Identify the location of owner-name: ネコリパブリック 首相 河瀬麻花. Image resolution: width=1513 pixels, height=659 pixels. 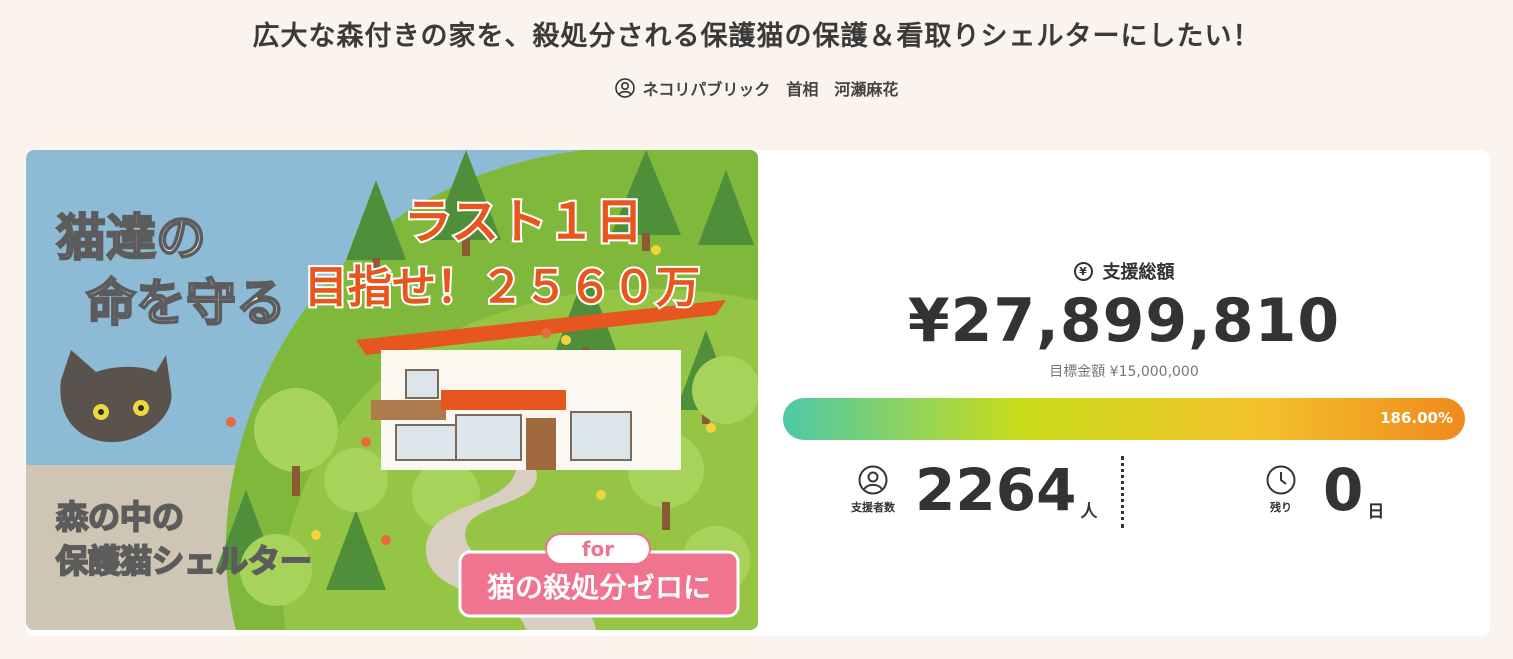
(771, 88).